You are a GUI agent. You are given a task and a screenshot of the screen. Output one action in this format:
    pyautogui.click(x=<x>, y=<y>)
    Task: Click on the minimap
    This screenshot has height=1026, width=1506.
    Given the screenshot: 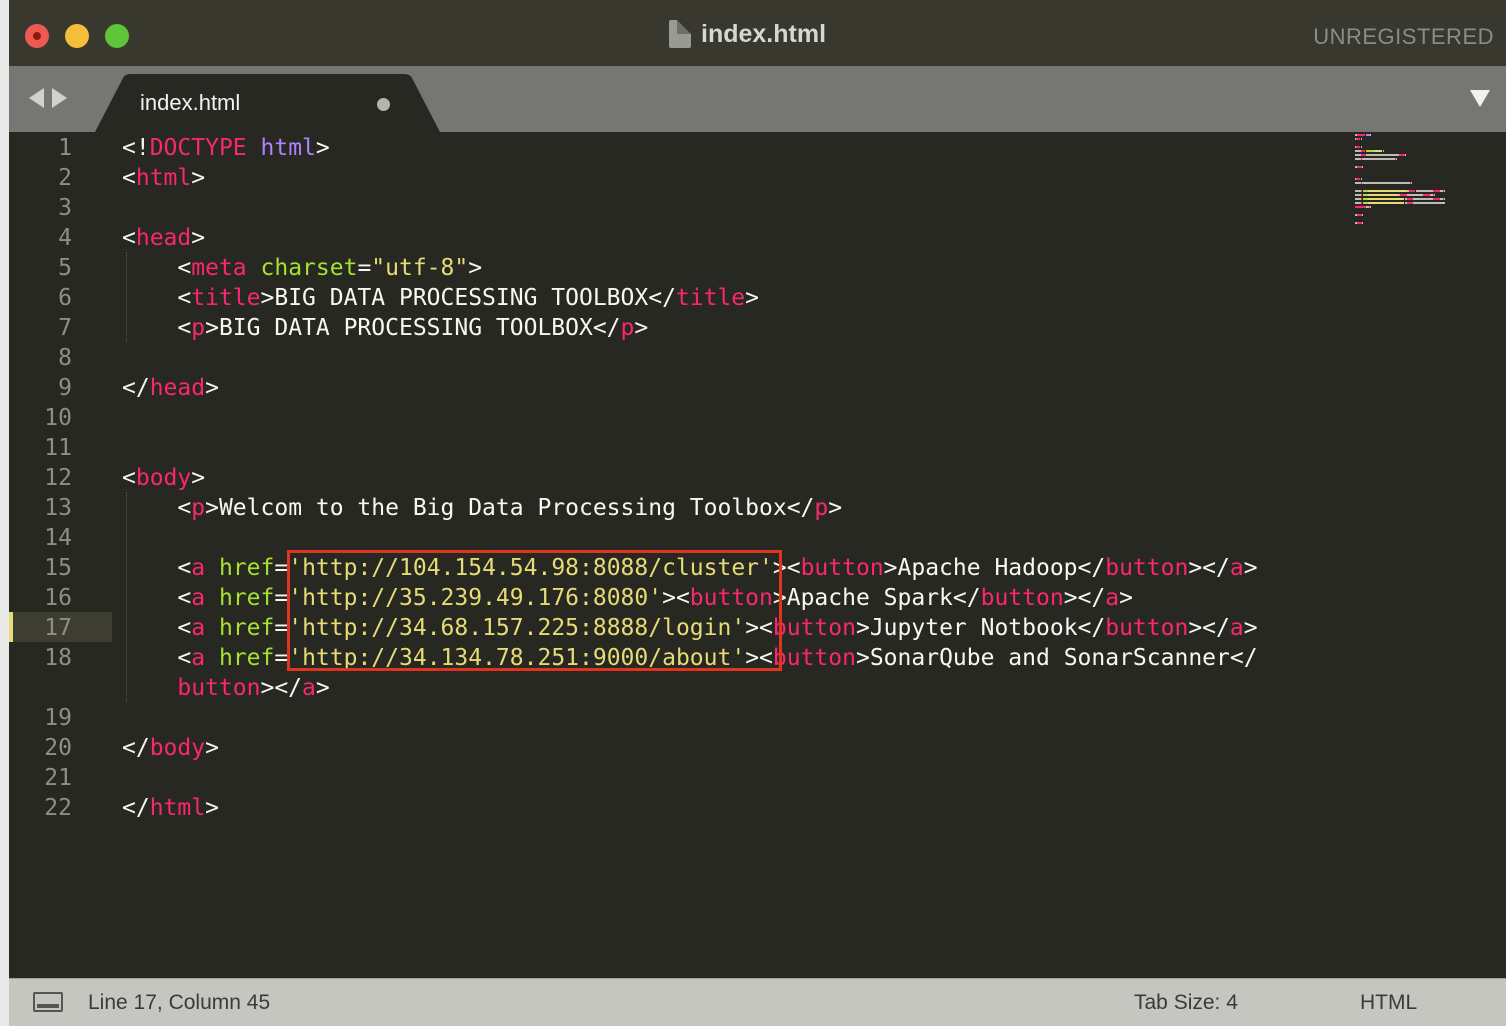 What is the action you would take?
    pyautogui.click(x=1425, y=182)
    